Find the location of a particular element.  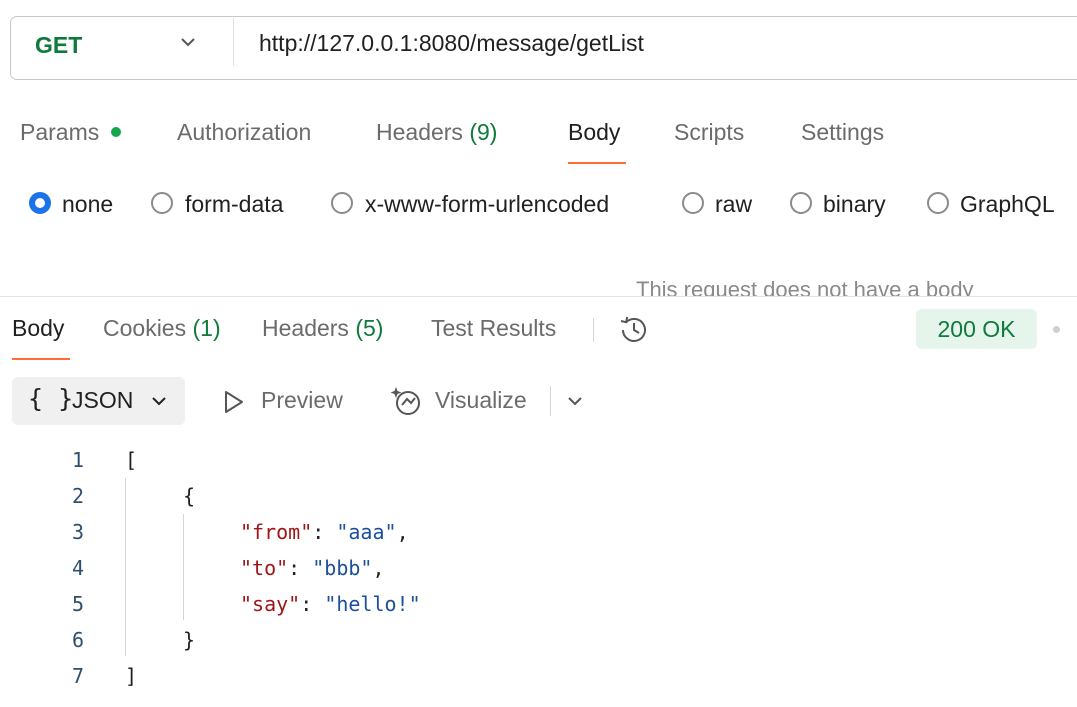

radio-urlencoded is located at coordinates (342, 203).